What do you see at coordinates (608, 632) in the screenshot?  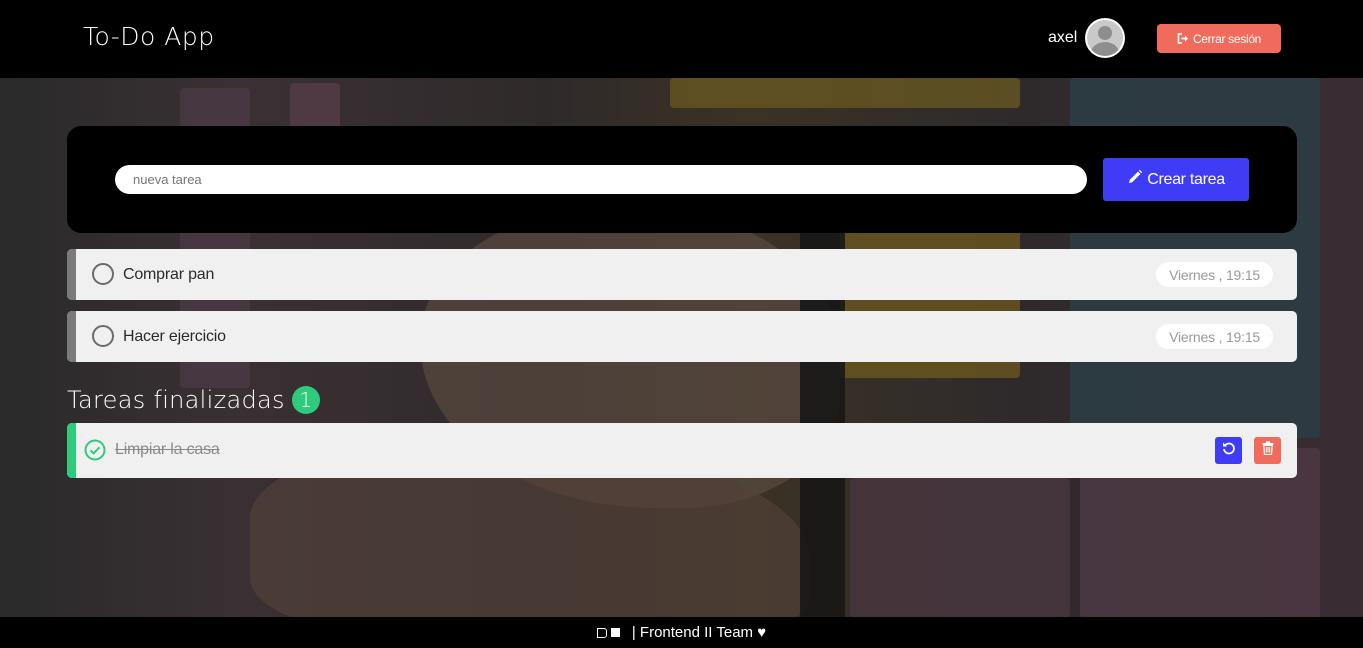 I see `app-glyph-icon` at bounding box center [608, 632].